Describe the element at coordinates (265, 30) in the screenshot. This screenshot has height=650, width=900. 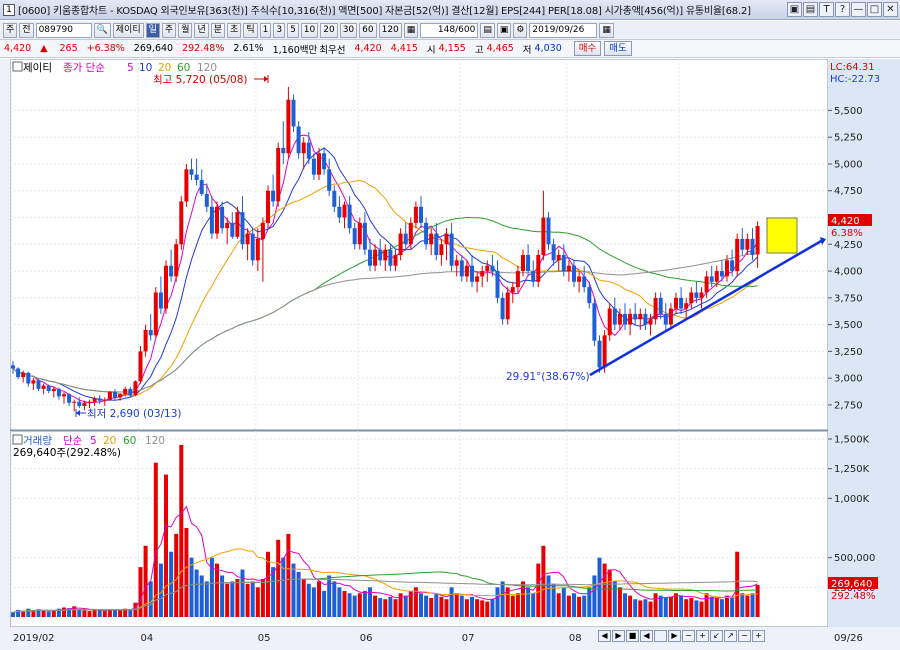
I see `interval-1: 1` at that location.